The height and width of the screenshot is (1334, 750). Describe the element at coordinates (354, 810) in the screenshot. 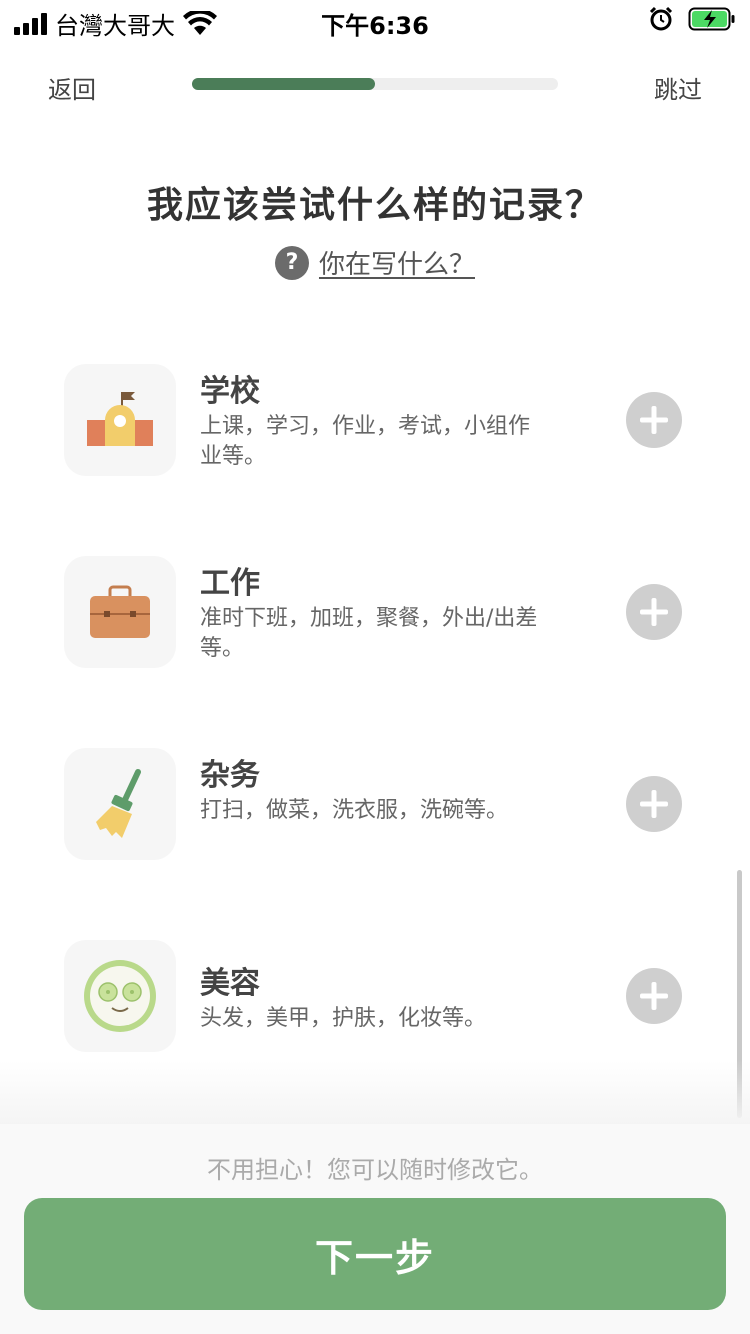

I see `category-desc: 打扫，做菜，洗衣服，洗碗等。` at that location.